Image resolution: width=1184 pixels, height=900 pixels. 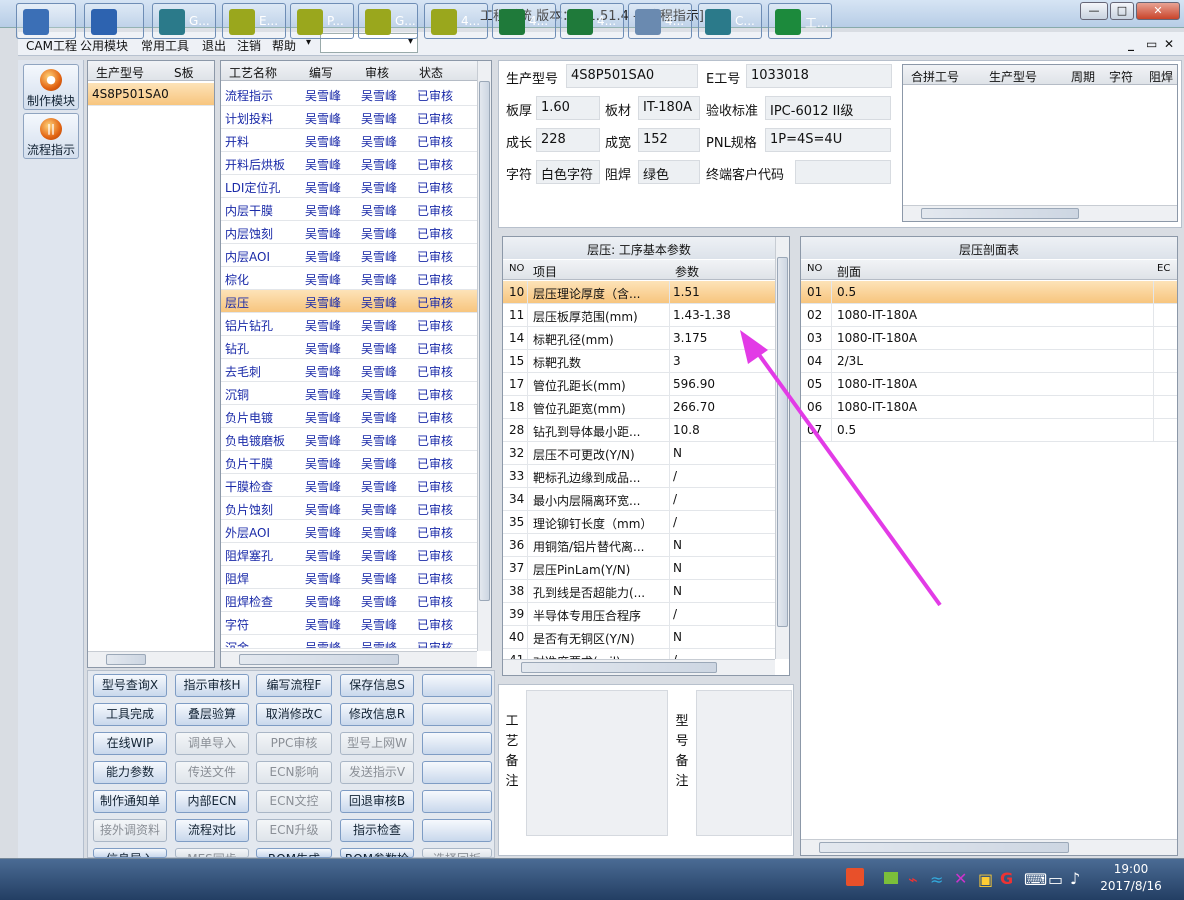 What do you see at coordinates (1035, 879) in the screenshot?
I see `keyboard-icon: ⌨` at bounding box center [1035, 879].